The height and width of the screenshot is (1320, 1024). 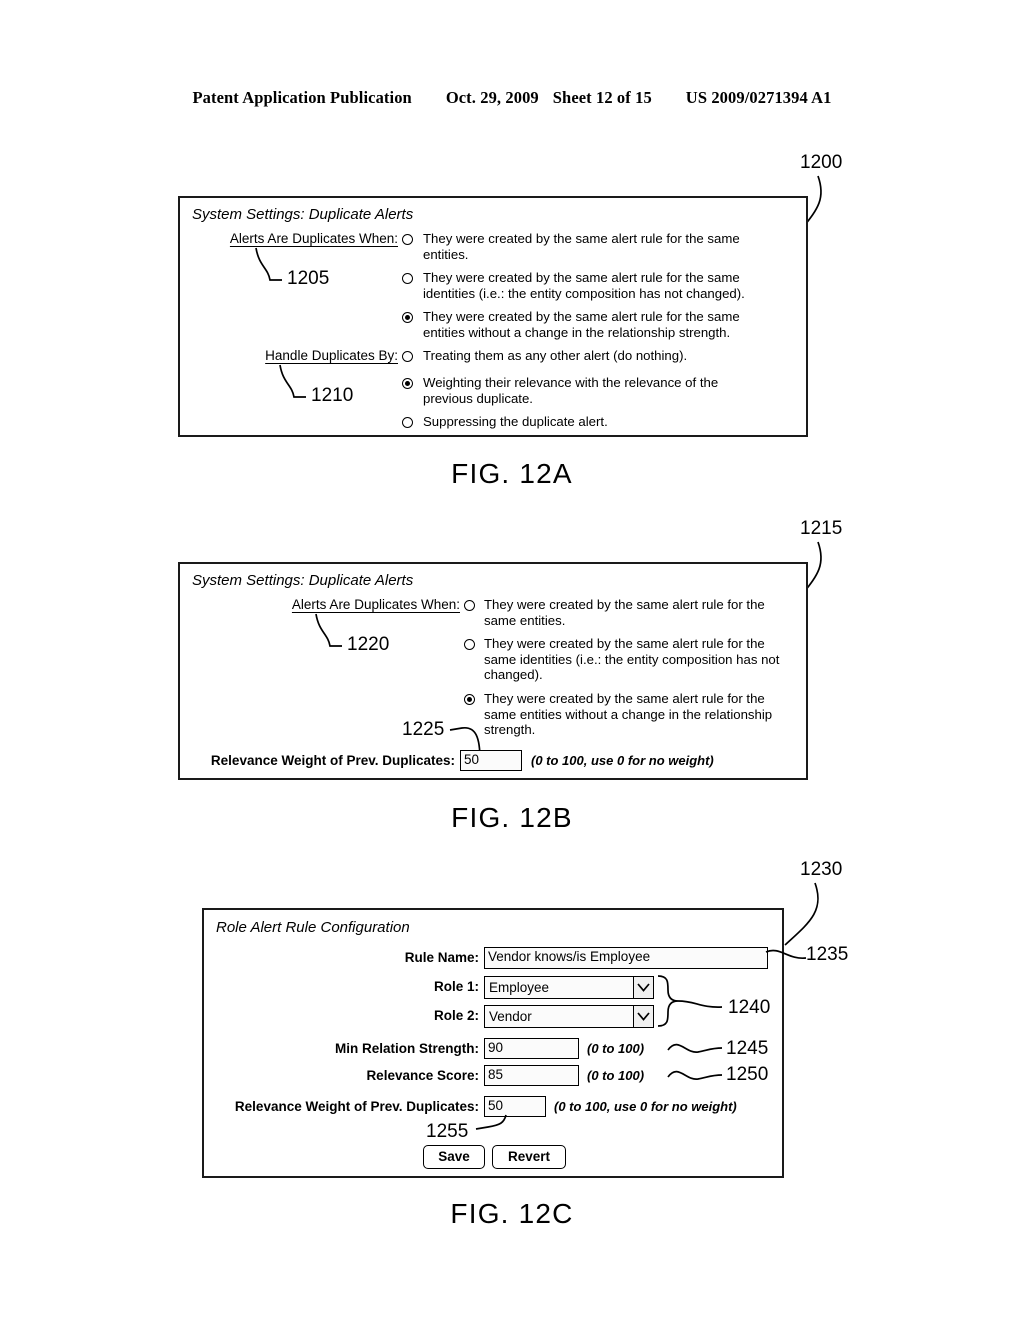 What do you see at coordinates (407, 356) in the screenshot?
I see `radio-a-g2-opt1` at bounding box center [407, 356].